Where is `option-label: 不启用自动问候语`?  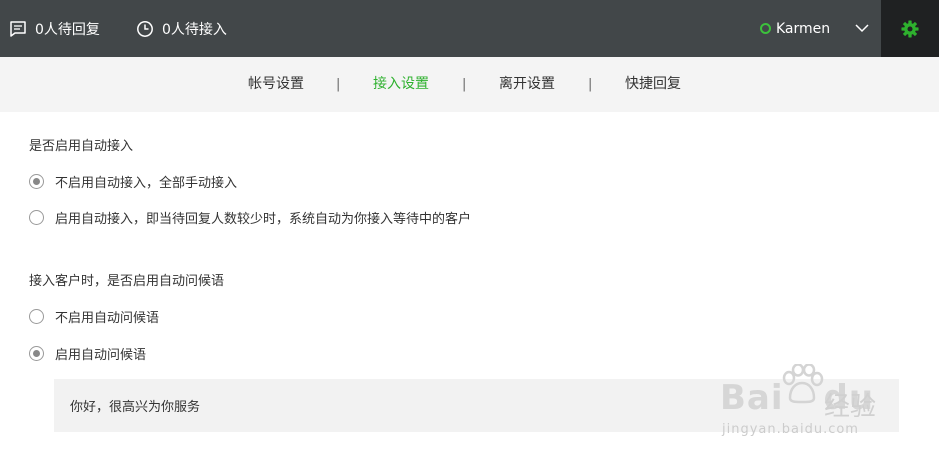 option-label: 不启用自动问候语 is located at coordinates (107, 318).